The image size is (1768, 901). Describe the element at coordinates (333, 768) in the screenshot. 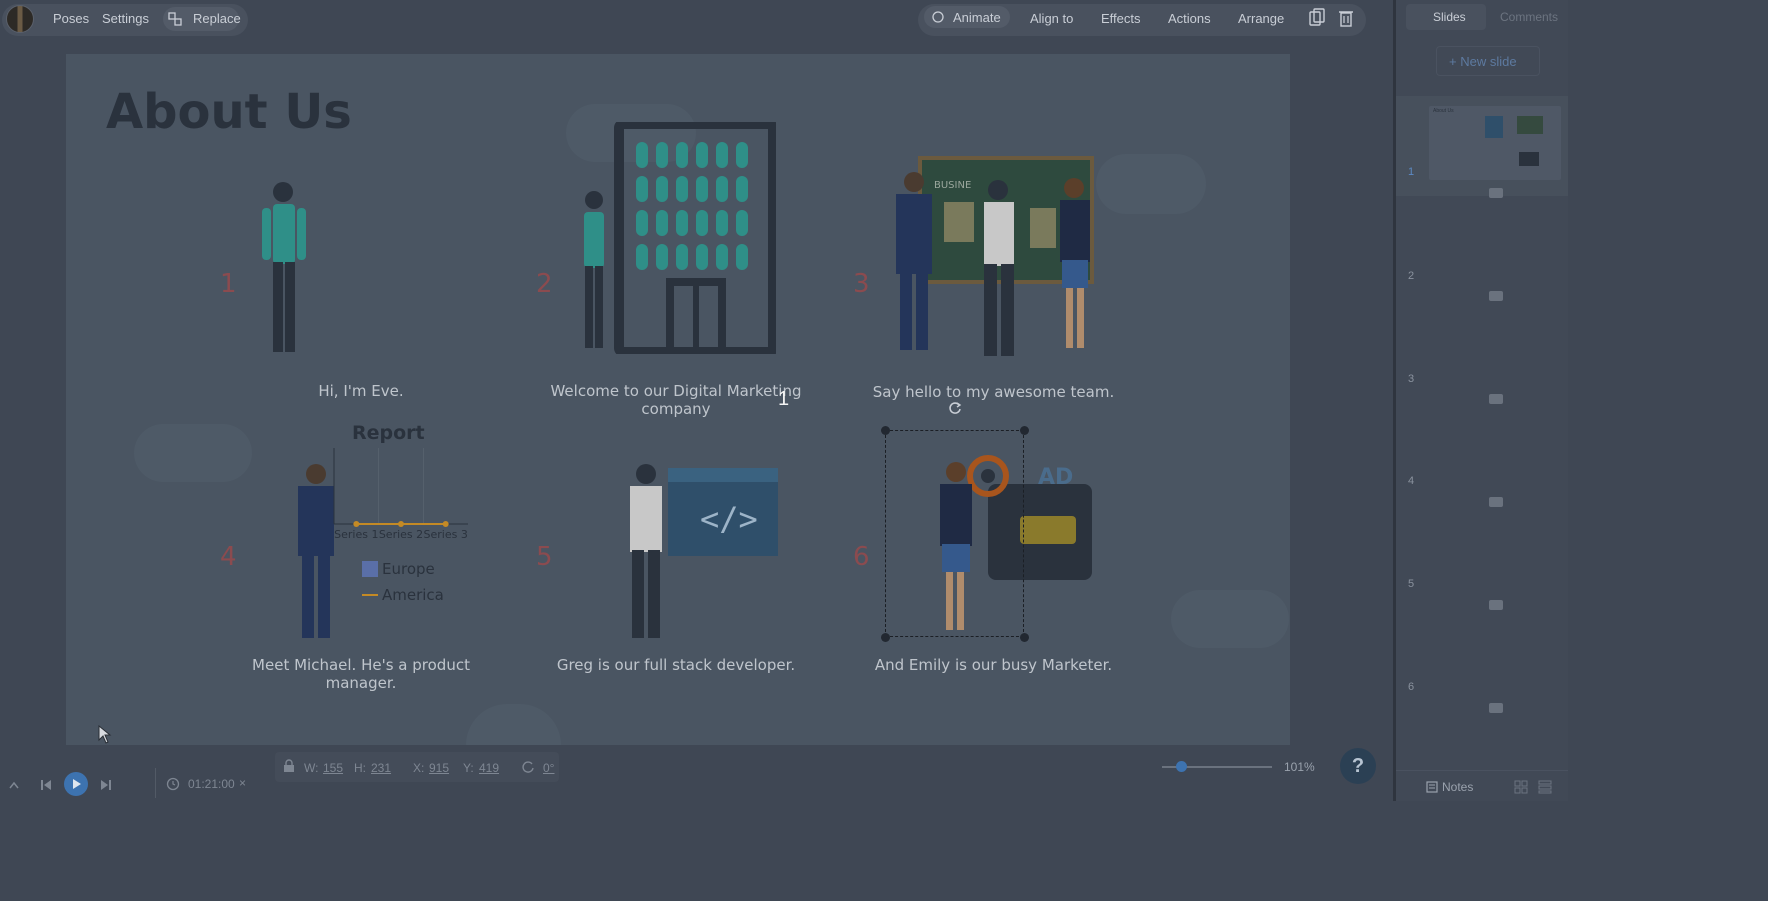

I see `width-value: 155` at that location.